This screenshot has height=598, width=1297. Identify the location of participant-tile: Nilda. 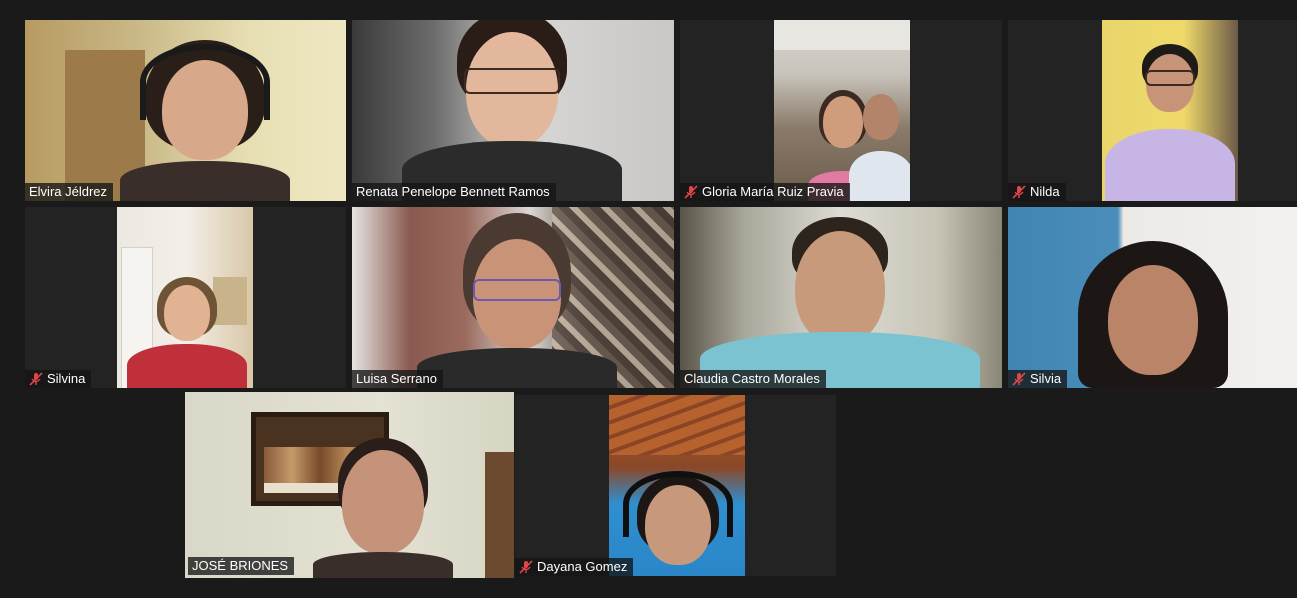
(1152, 110).